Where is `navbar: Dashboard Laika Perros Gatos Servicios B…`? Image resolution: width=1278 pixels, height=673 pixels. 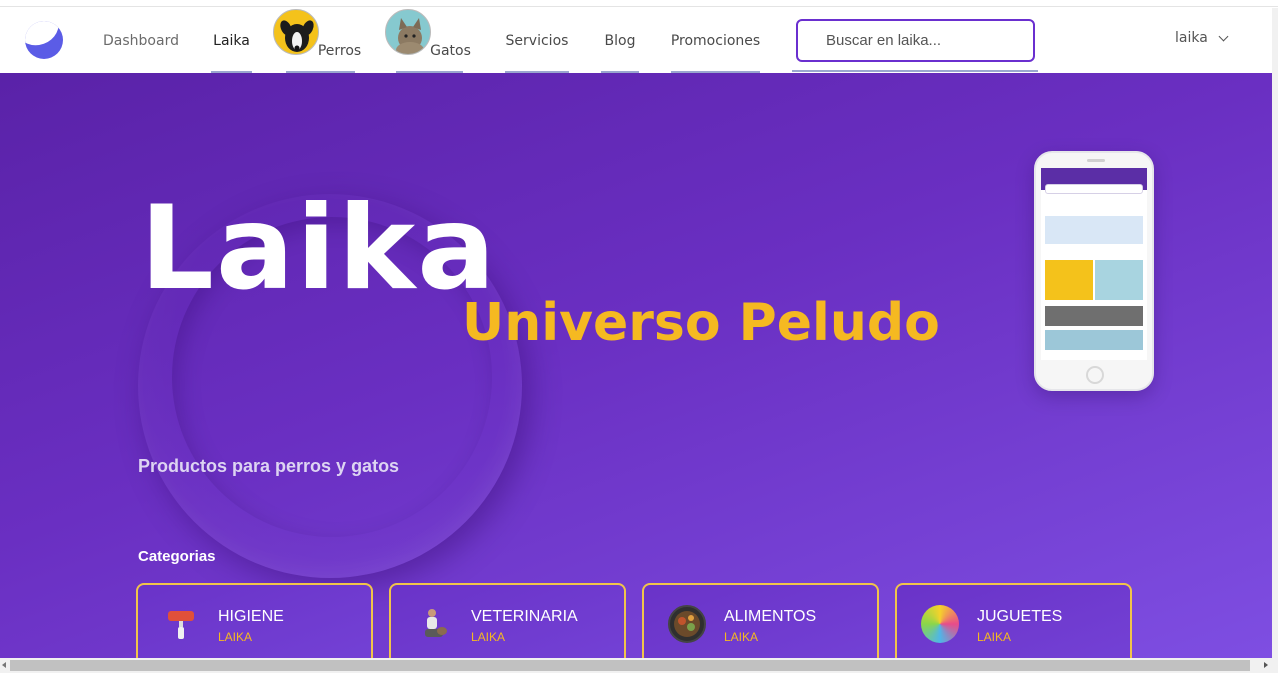 navbar: Dashboard Laika Perros Gatos Servicios B… is located at coordinates (636, 40).